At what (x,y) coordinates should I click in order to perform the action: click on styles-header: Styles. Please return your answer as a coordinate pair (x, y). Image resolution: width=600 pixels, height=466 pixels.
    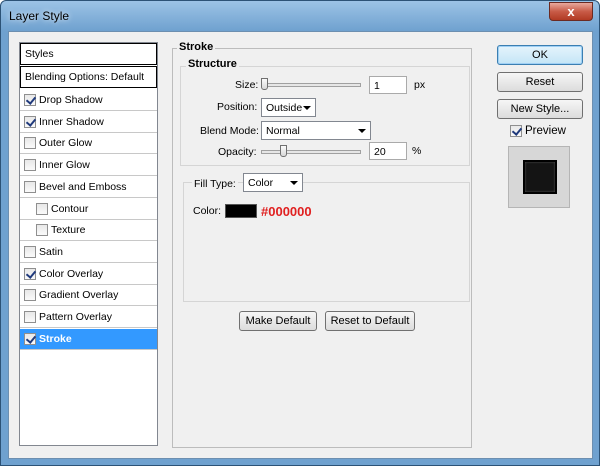
    Looking at the image, I should click on (88, 54).